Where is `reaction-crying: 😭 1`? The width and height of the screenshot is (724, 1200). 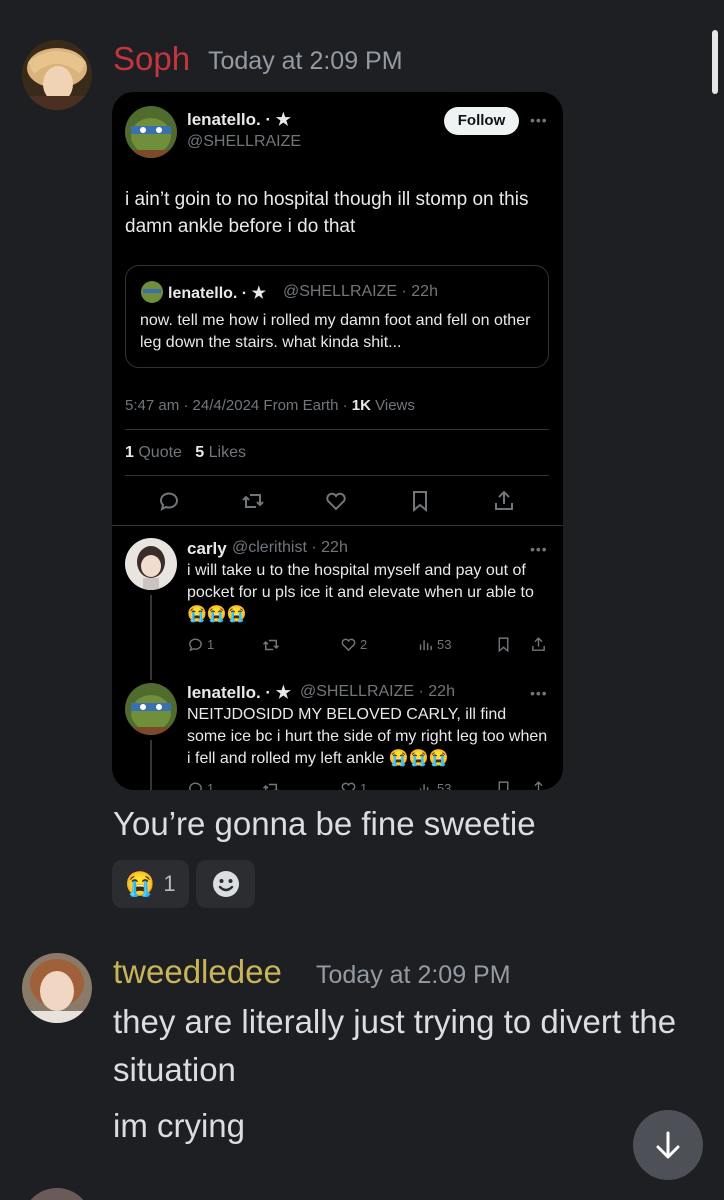
reaction-crying: 😭 1 is located at coordinates (150, 884).